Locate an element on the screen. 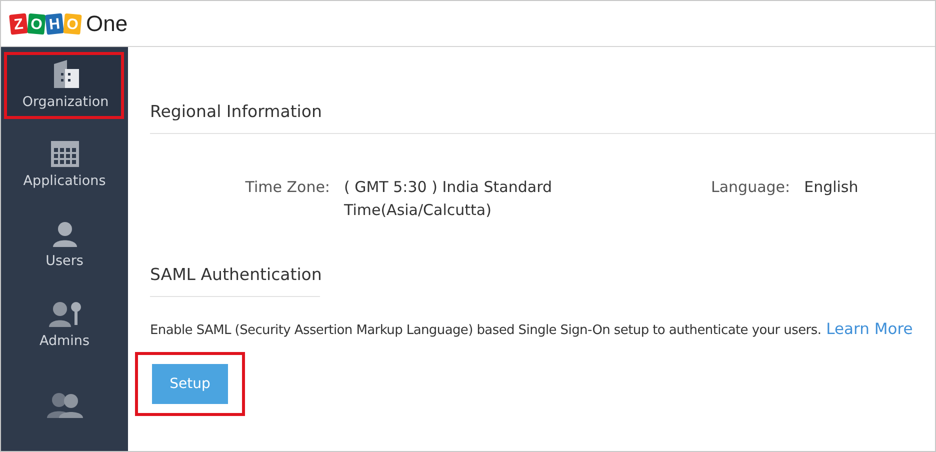 The width and height of the screenshot is (936, 452). field-label: Language: is located at coordinates (750, 187).